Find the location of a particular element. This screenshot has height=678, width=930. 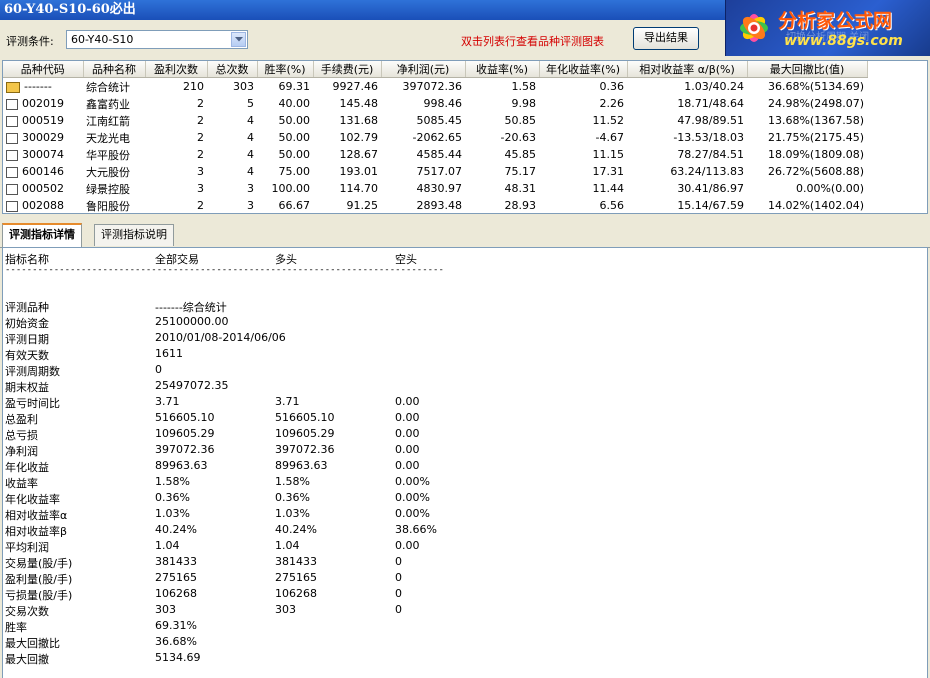

criteria-select: 60-Y40-S10 is located at coordinates (157, 39).